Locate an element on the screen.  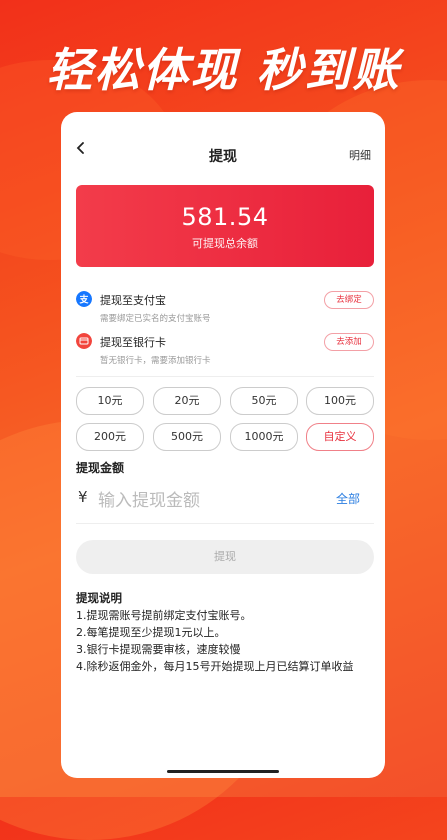
amount-label: 提现金额 is located at coordinates (100, 468).